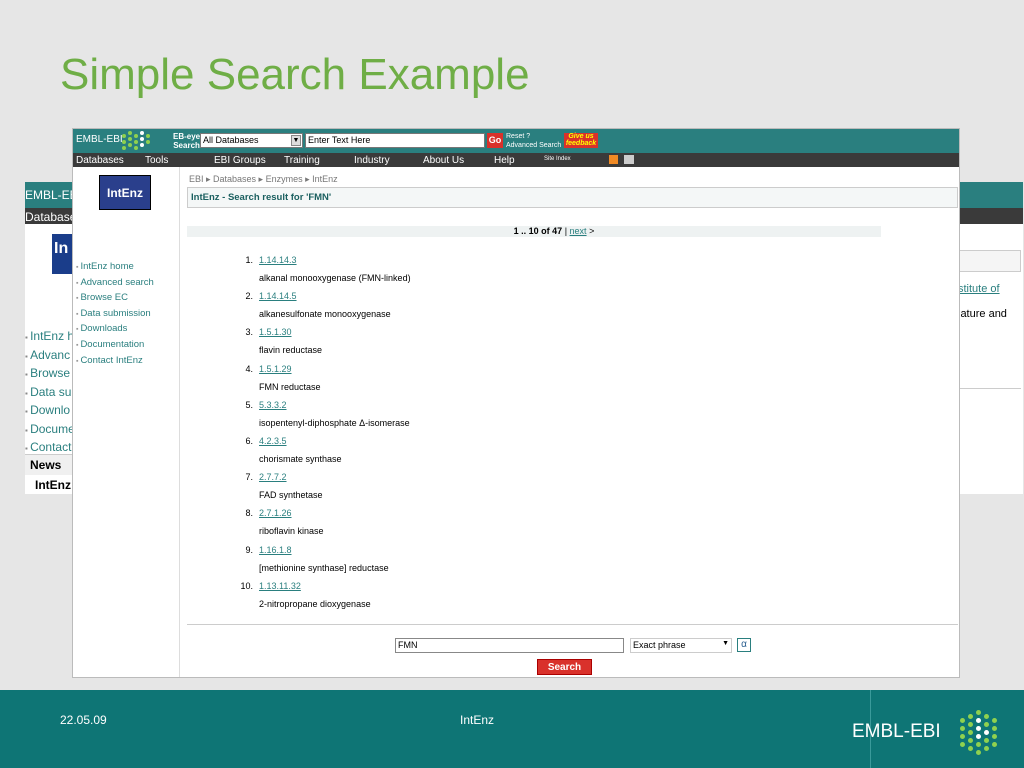 The height and width of the screenshot is (768, 1024). What do you see at coordinates (273, 477) in the screenshot?
I see `ec-number-link: 2.7.7.2` at bounding box center [273, 477].